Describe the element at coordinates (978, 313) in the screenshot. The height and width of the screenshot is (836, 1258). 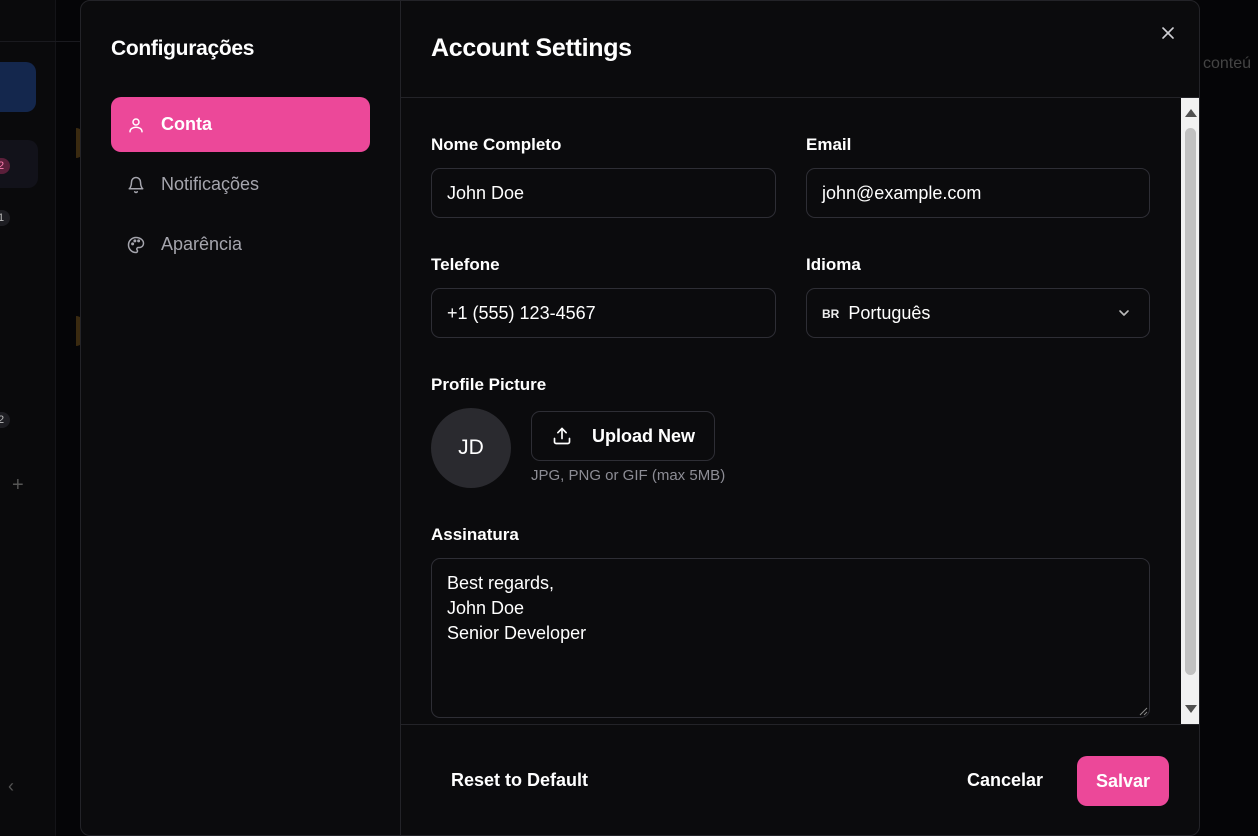
I see `language-select: BR Português` at that location.